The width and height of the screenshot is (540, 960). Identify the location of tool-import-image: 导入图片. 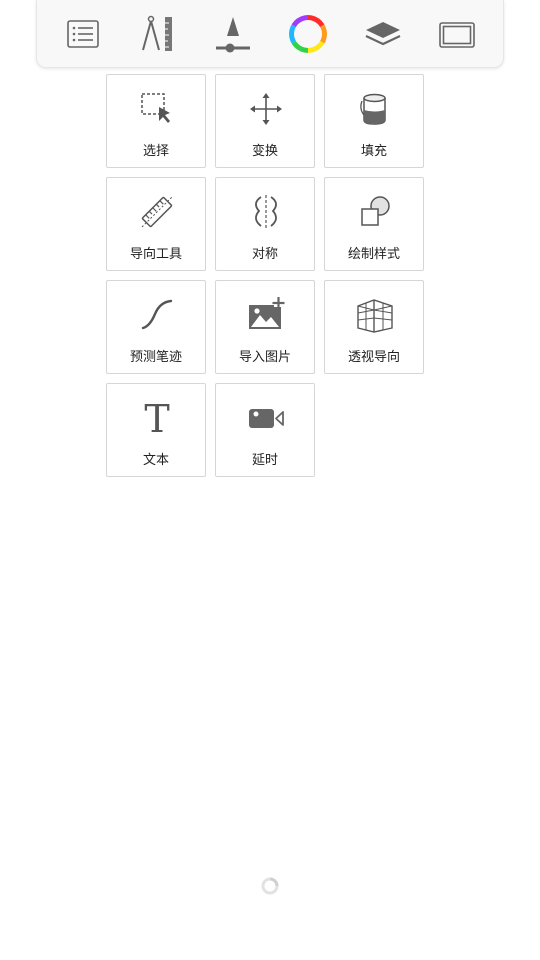
(265, 327).